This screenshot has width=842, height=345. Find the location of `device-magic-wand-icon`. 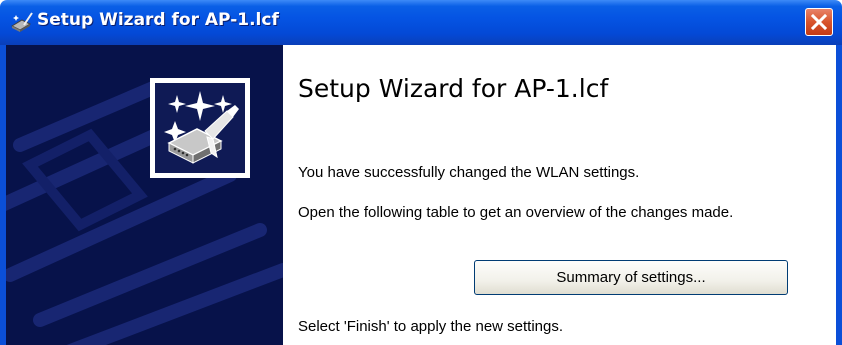

device-magic-wand-icon is located at coordinates (200, 128).